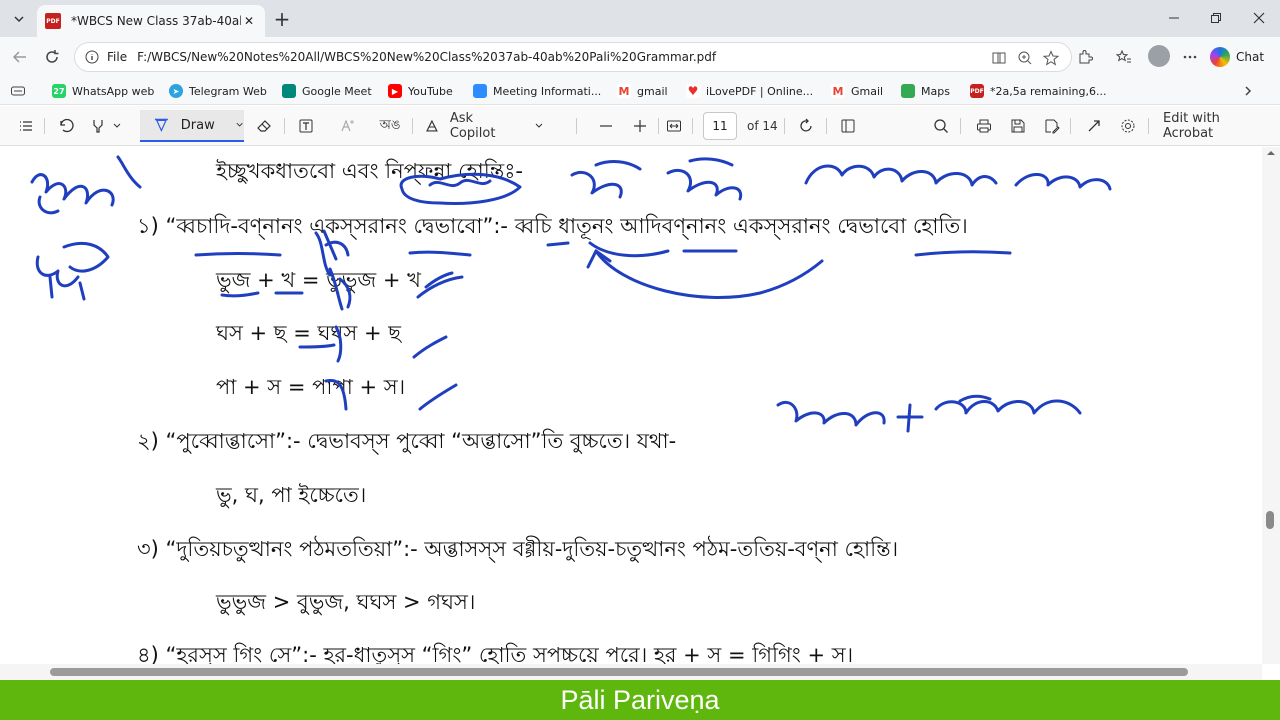  Describe the element at coordinates (26, 126) in the screenshot. I see `contents-list-icon` at that location.